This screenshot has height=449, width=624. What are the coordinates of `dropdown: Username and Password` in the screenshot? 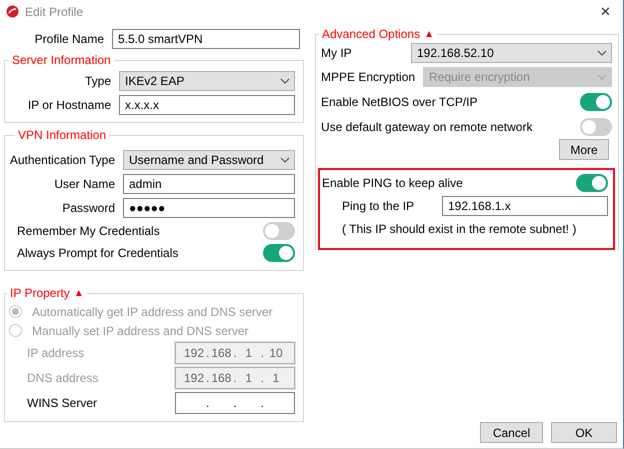 It's located at (209, 160).